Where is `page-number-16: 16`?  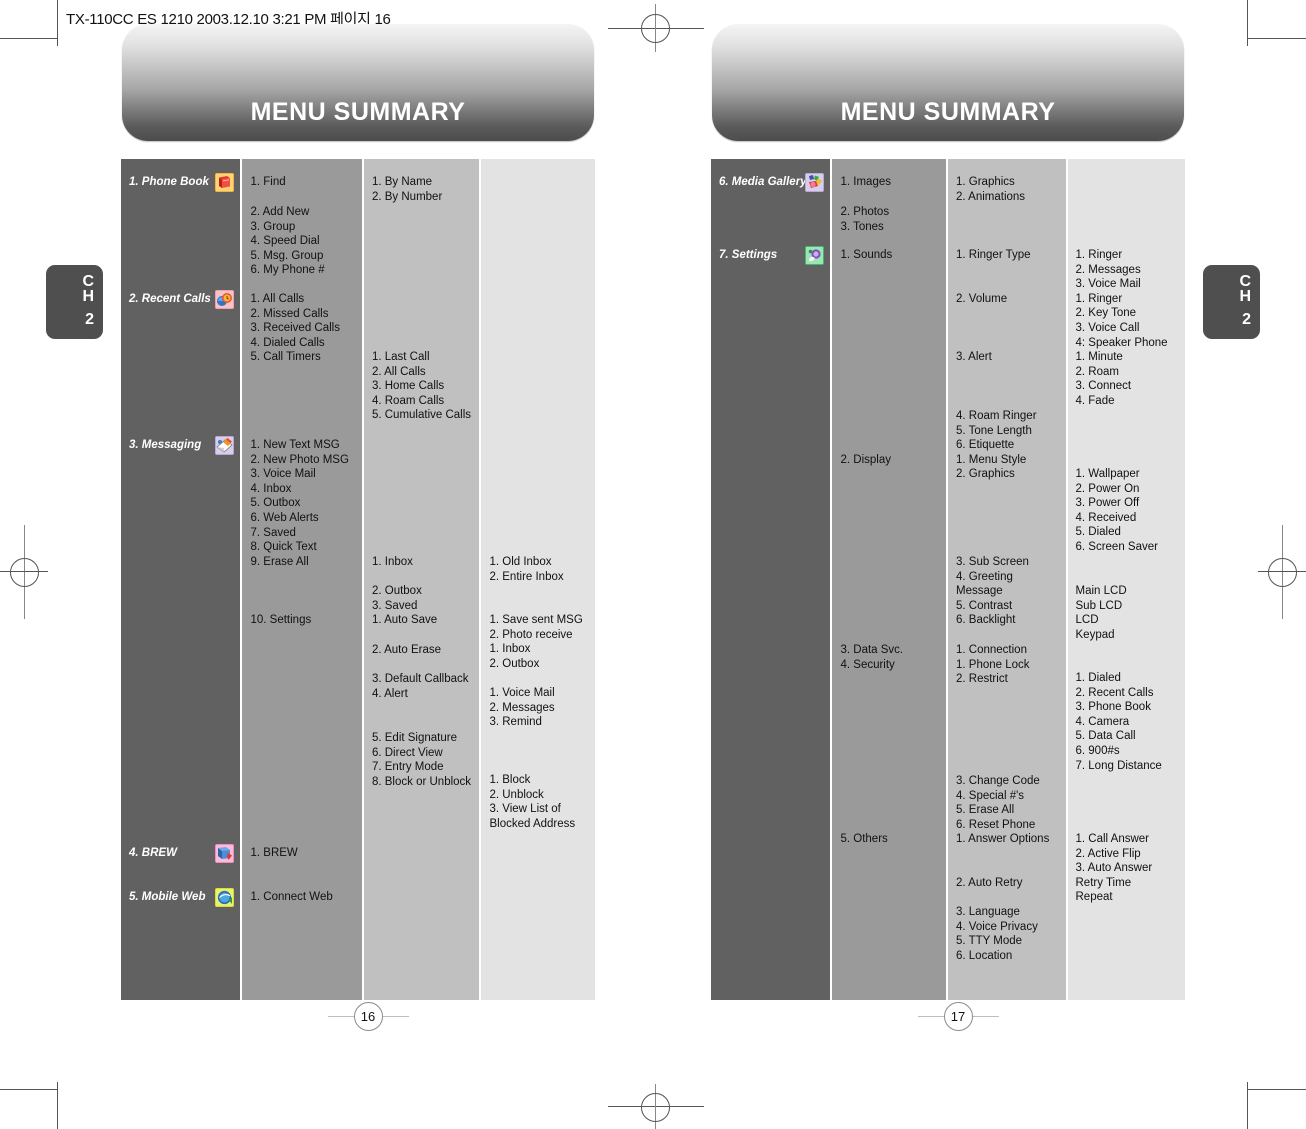 page-number-16: 16 is located at coordinates (368, 1016).